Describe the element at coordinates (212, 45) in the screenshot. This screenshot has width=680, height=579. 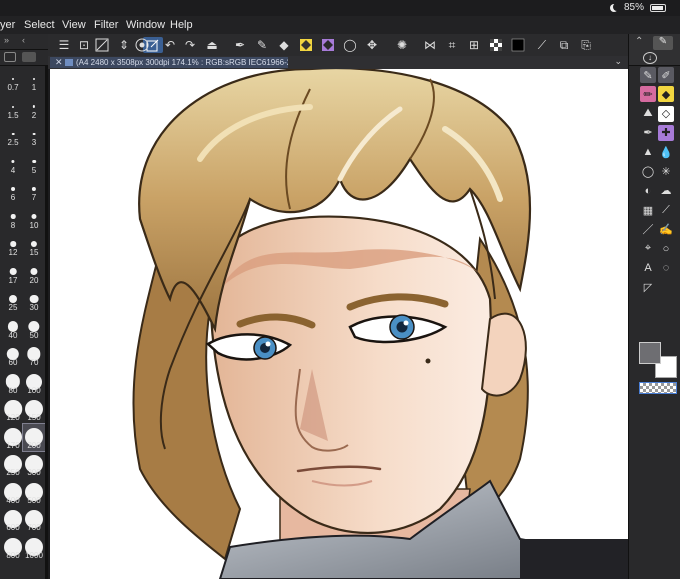
I see `clear-icon: ⏏` at that location.